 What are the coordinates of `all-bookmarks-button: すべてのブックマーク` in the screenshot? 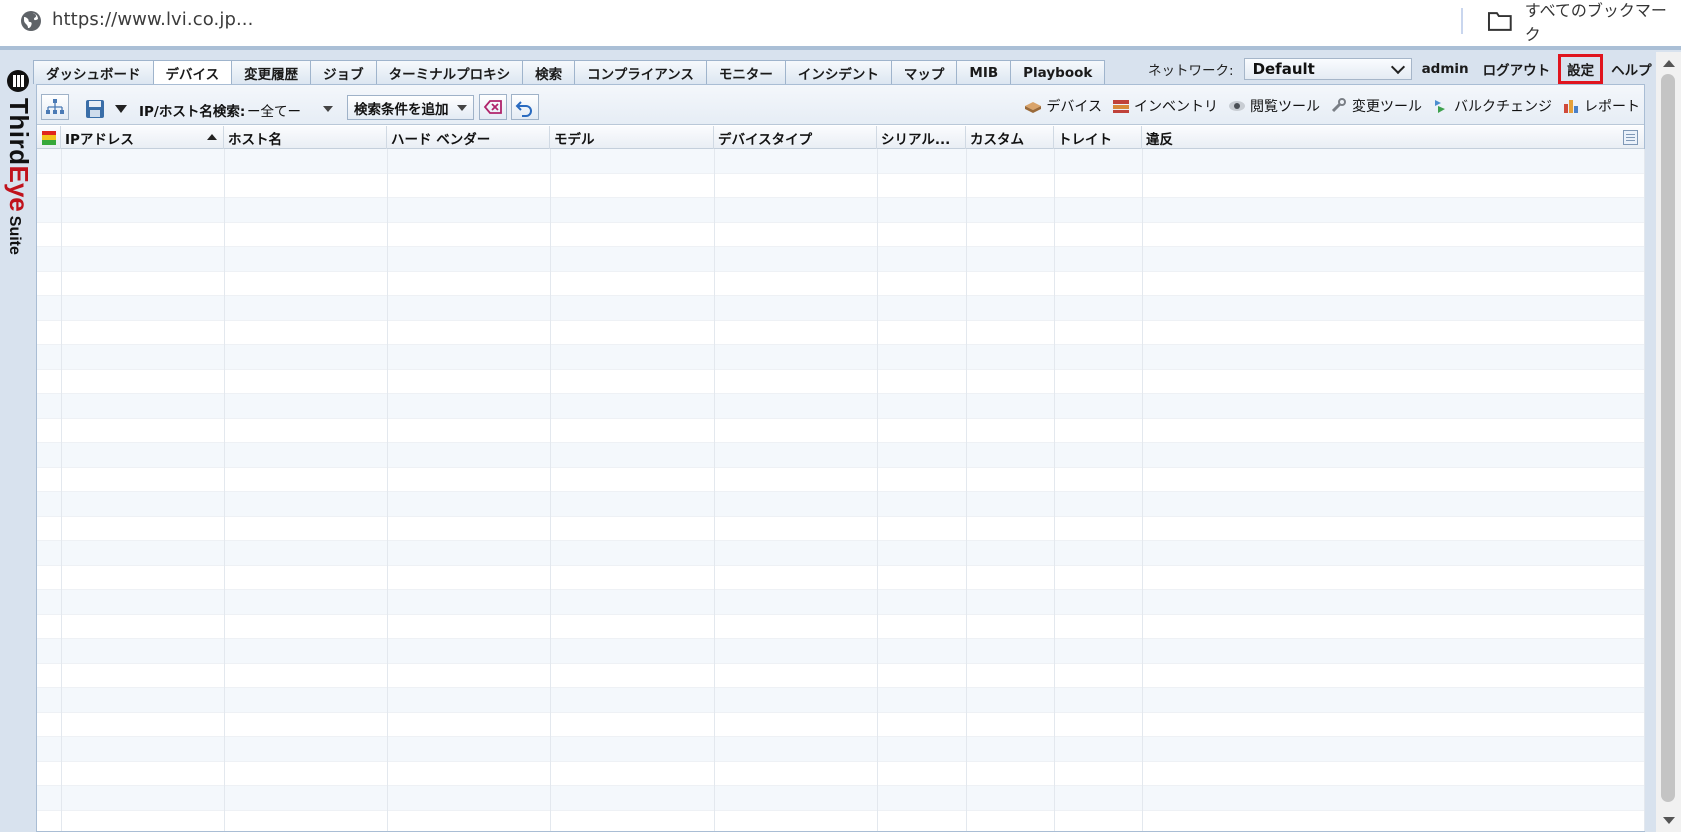 It's located at (1584, 22).